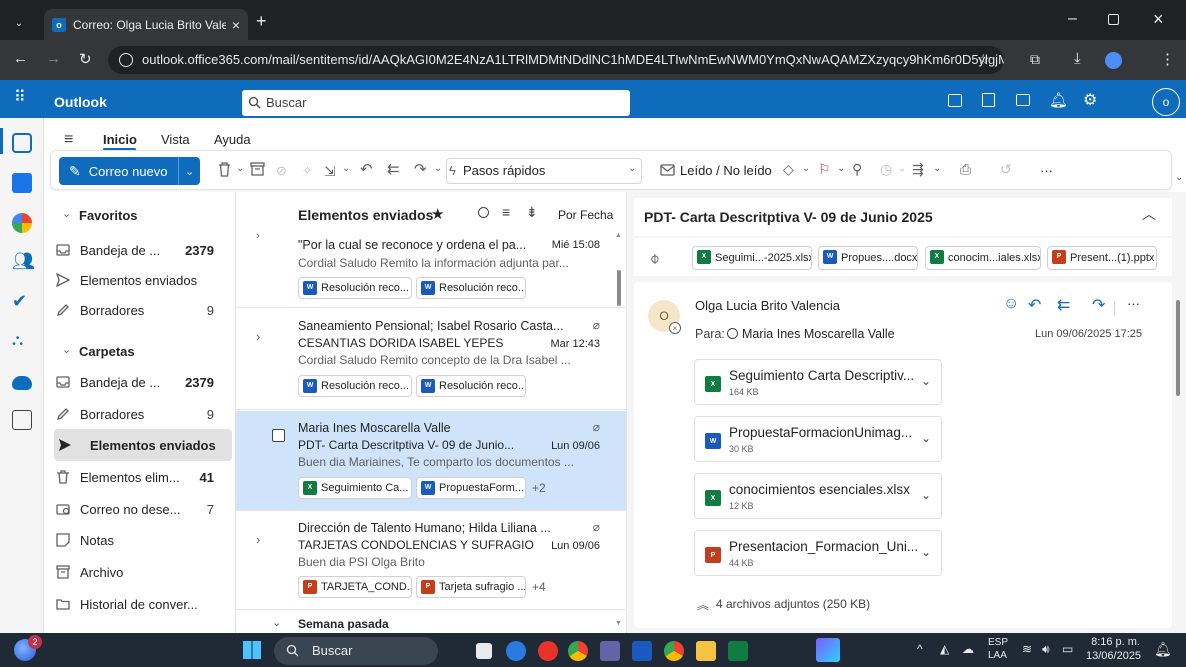 The height and width of the screenshot is (667, 1186). What do you see at coordinates (20, 98) in the screenshot?
I see `app-launcher-icon: ⠿` at bounding box center [20, 98].